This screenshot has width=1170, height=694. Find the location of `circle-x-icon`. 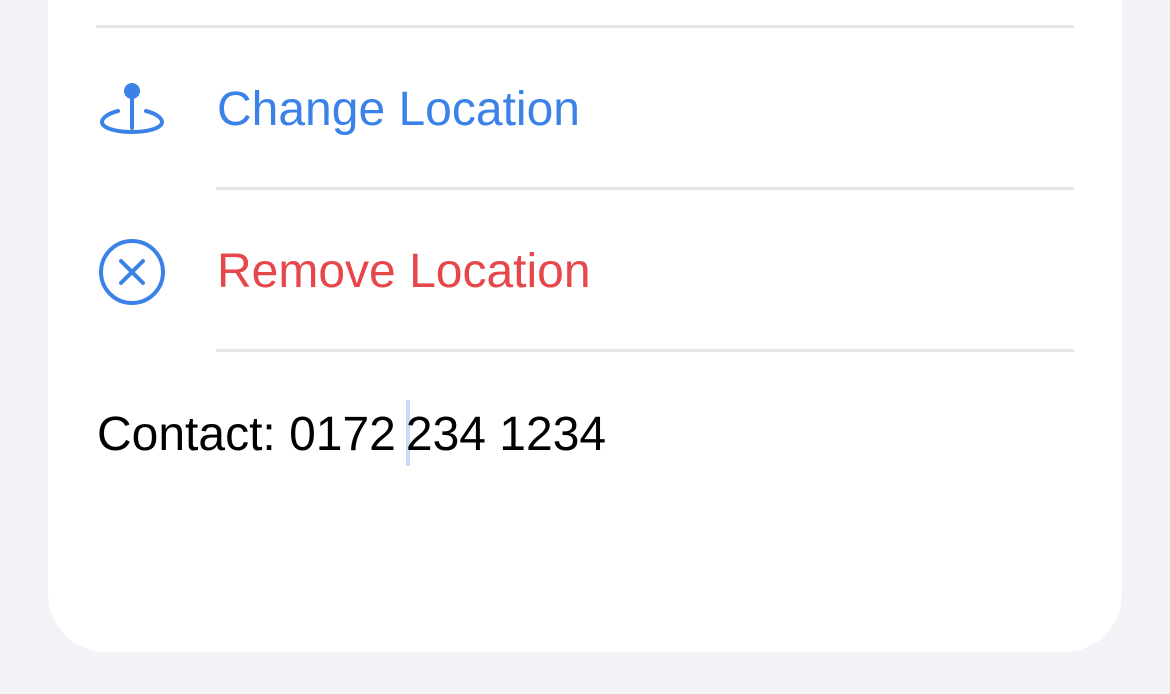

circle-x-icon is located at coordinates (132, 272).